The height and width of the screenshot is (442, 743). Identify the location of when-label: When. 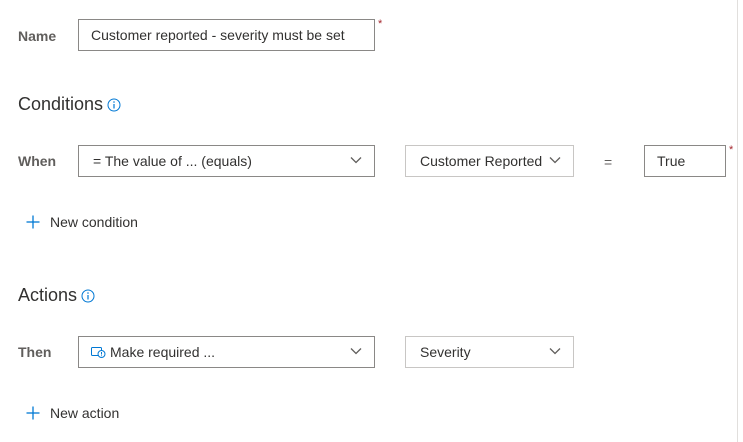
(37, 161).